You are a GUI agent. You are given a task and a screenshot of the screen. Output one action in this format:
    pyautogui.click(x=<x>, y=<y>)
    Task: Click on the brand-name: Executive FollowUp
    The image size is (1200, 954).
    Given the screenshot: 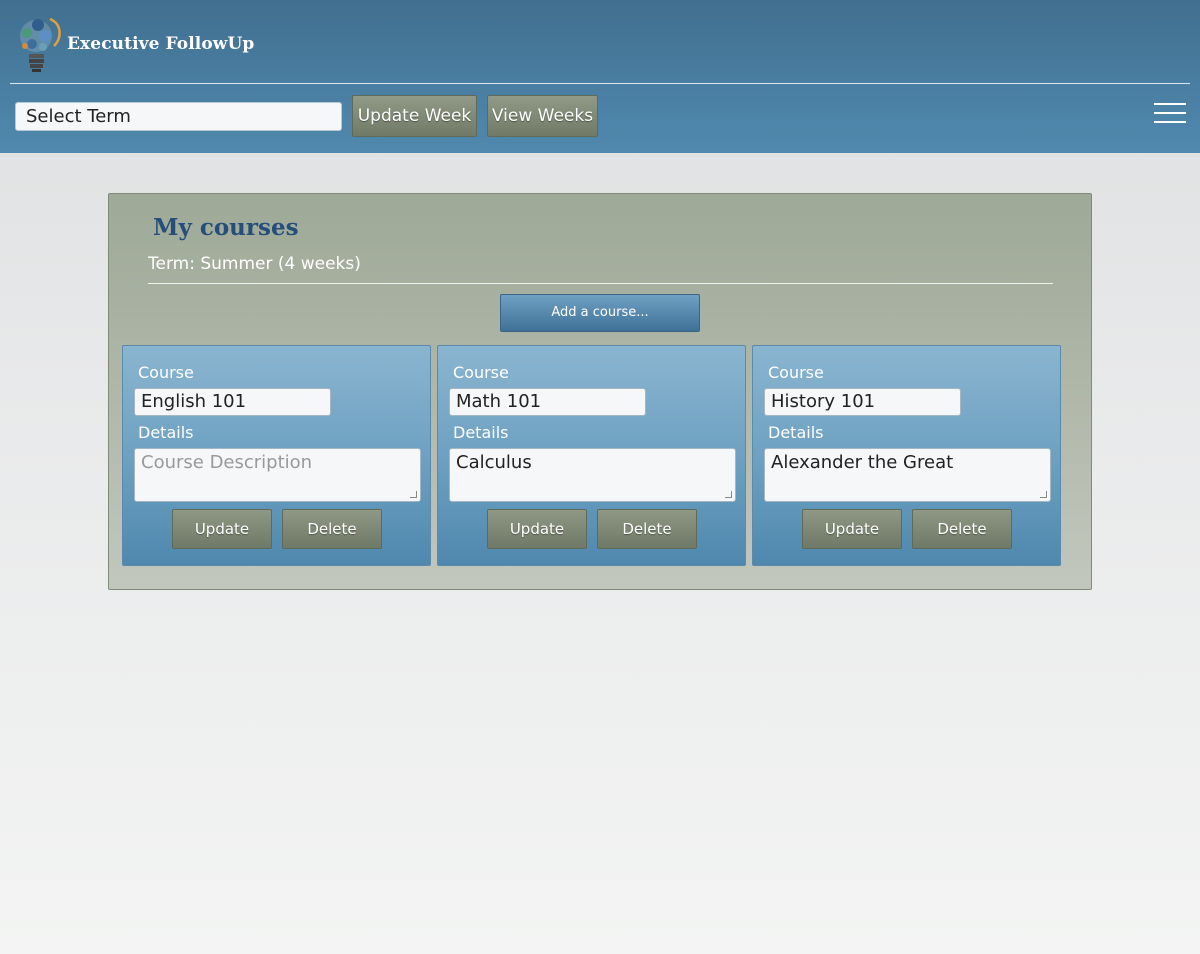 What is the action you would take?
    pyautogui.click(x=161, y=44)
    